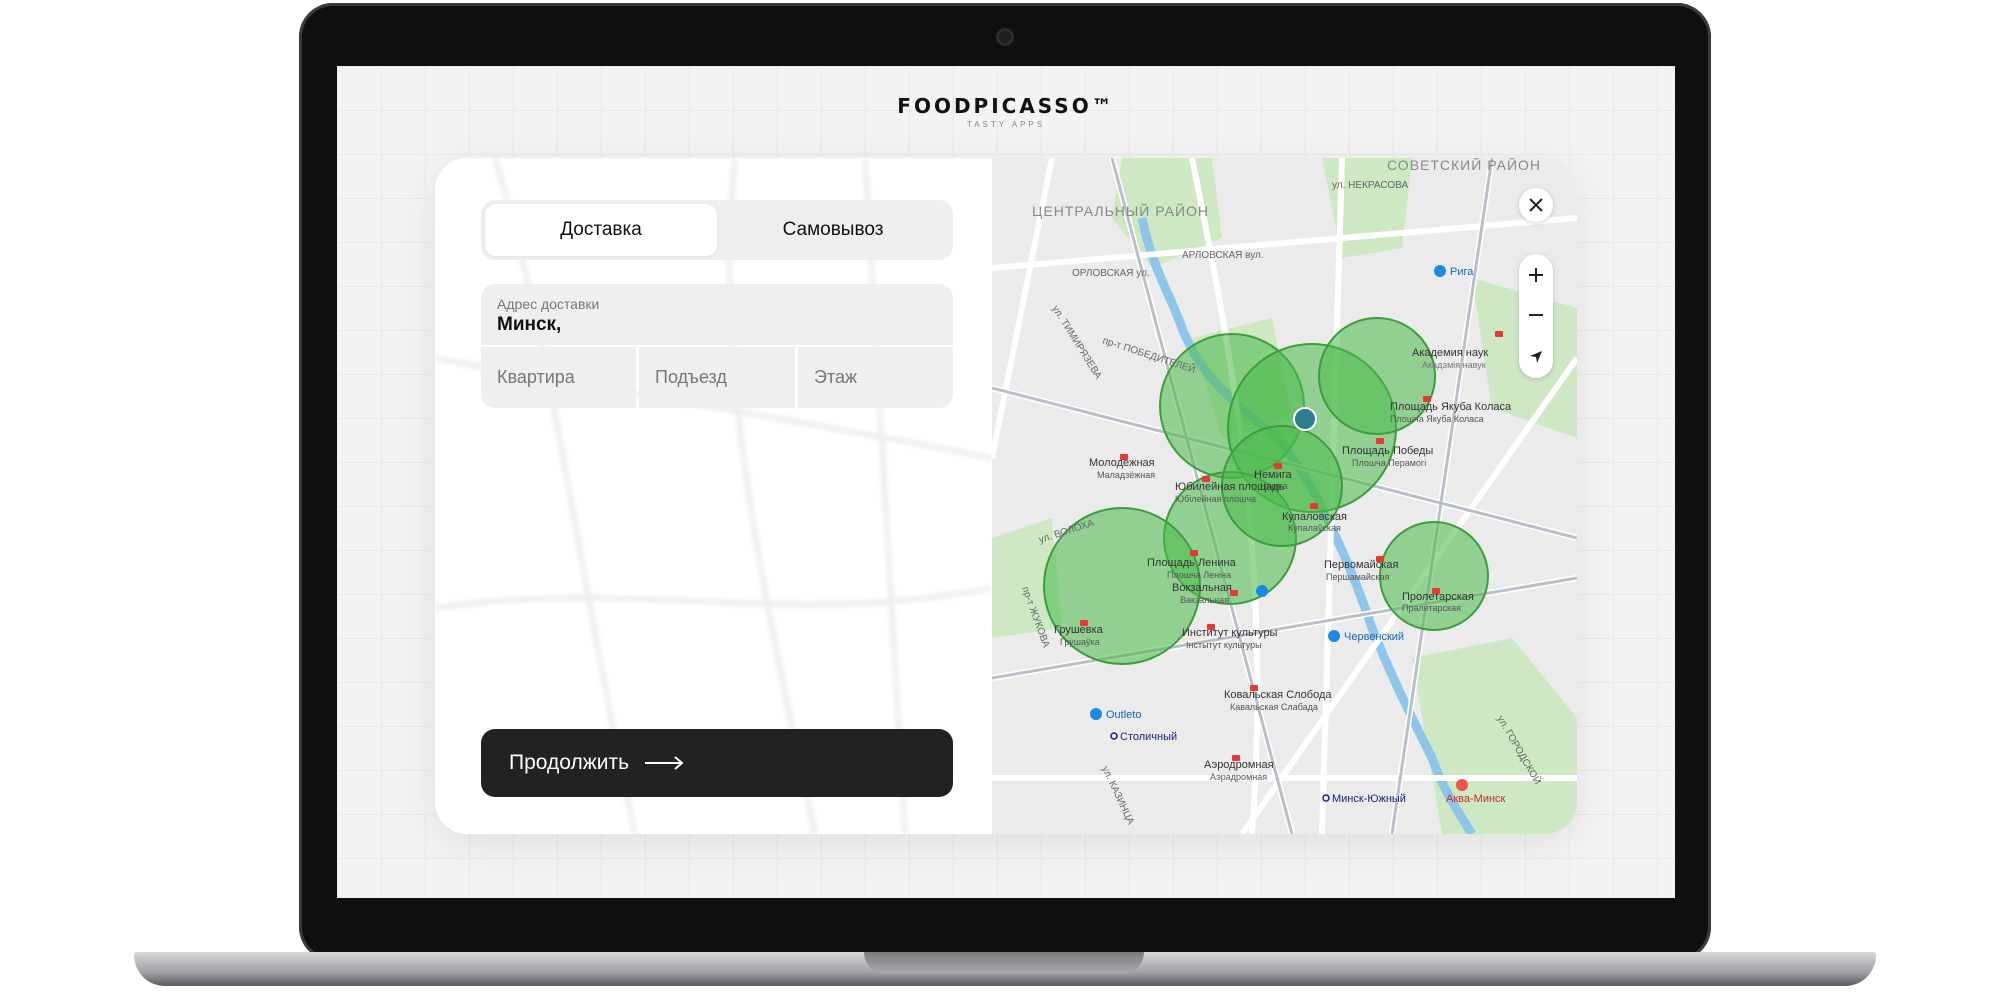 Image resolution: width=2000 pixels, height=1006 pixels. I want to click on zoom-out-button, so click(1536, 315).